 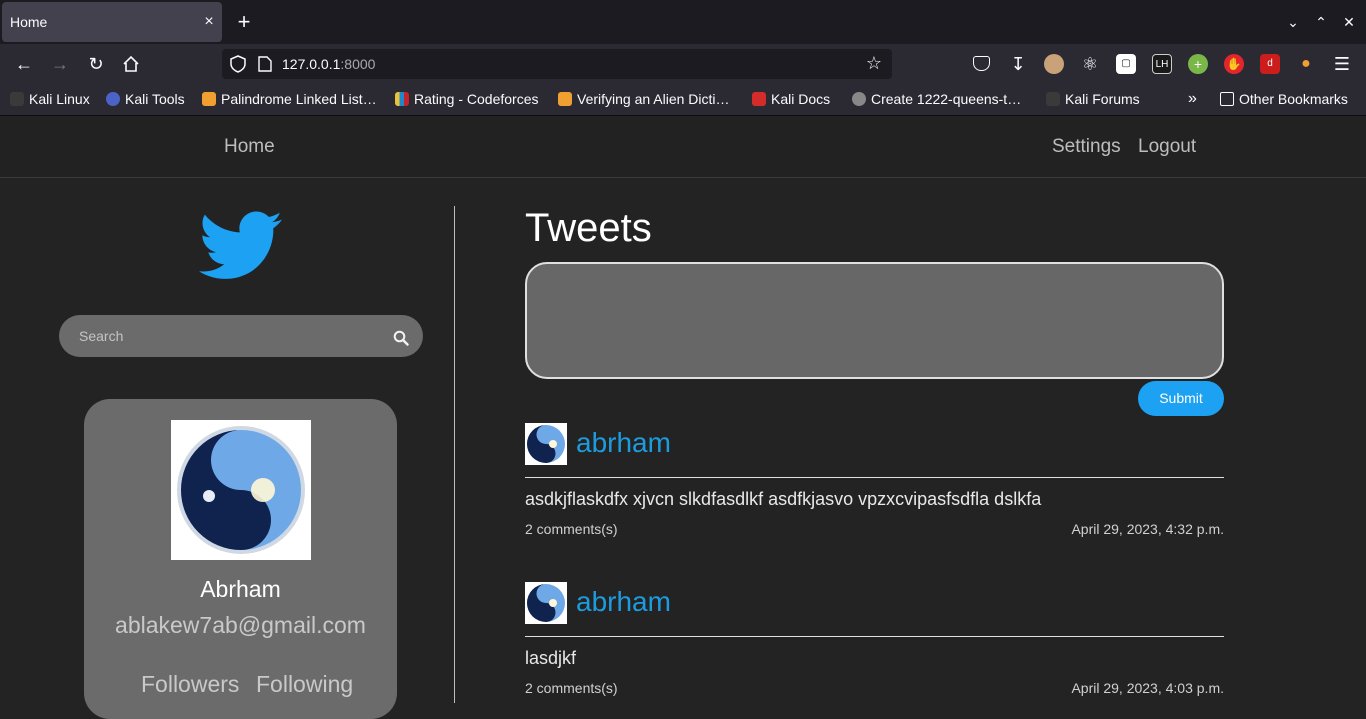 What do you see at coordinates (1342, 64) in the screenshot?
I see `menu-icon: ☰` at bounding box center [1342, 64].